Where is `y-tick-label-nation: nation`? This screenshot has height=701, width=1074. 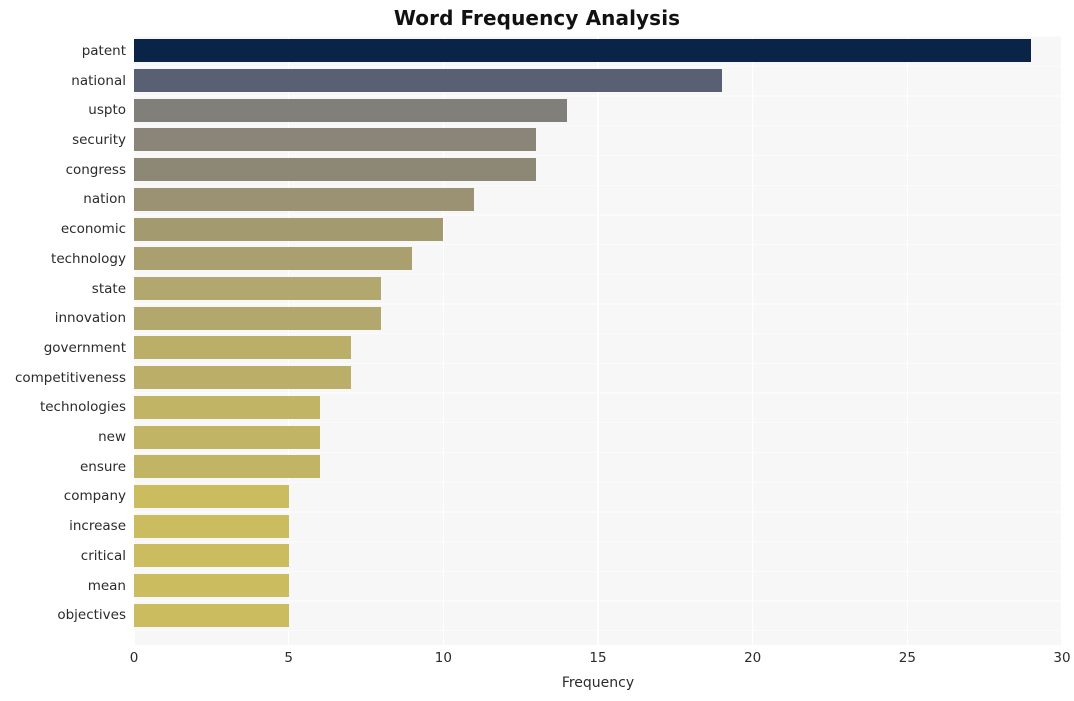 y-tick-label-nation: nation is located at coordinates (104, 199).